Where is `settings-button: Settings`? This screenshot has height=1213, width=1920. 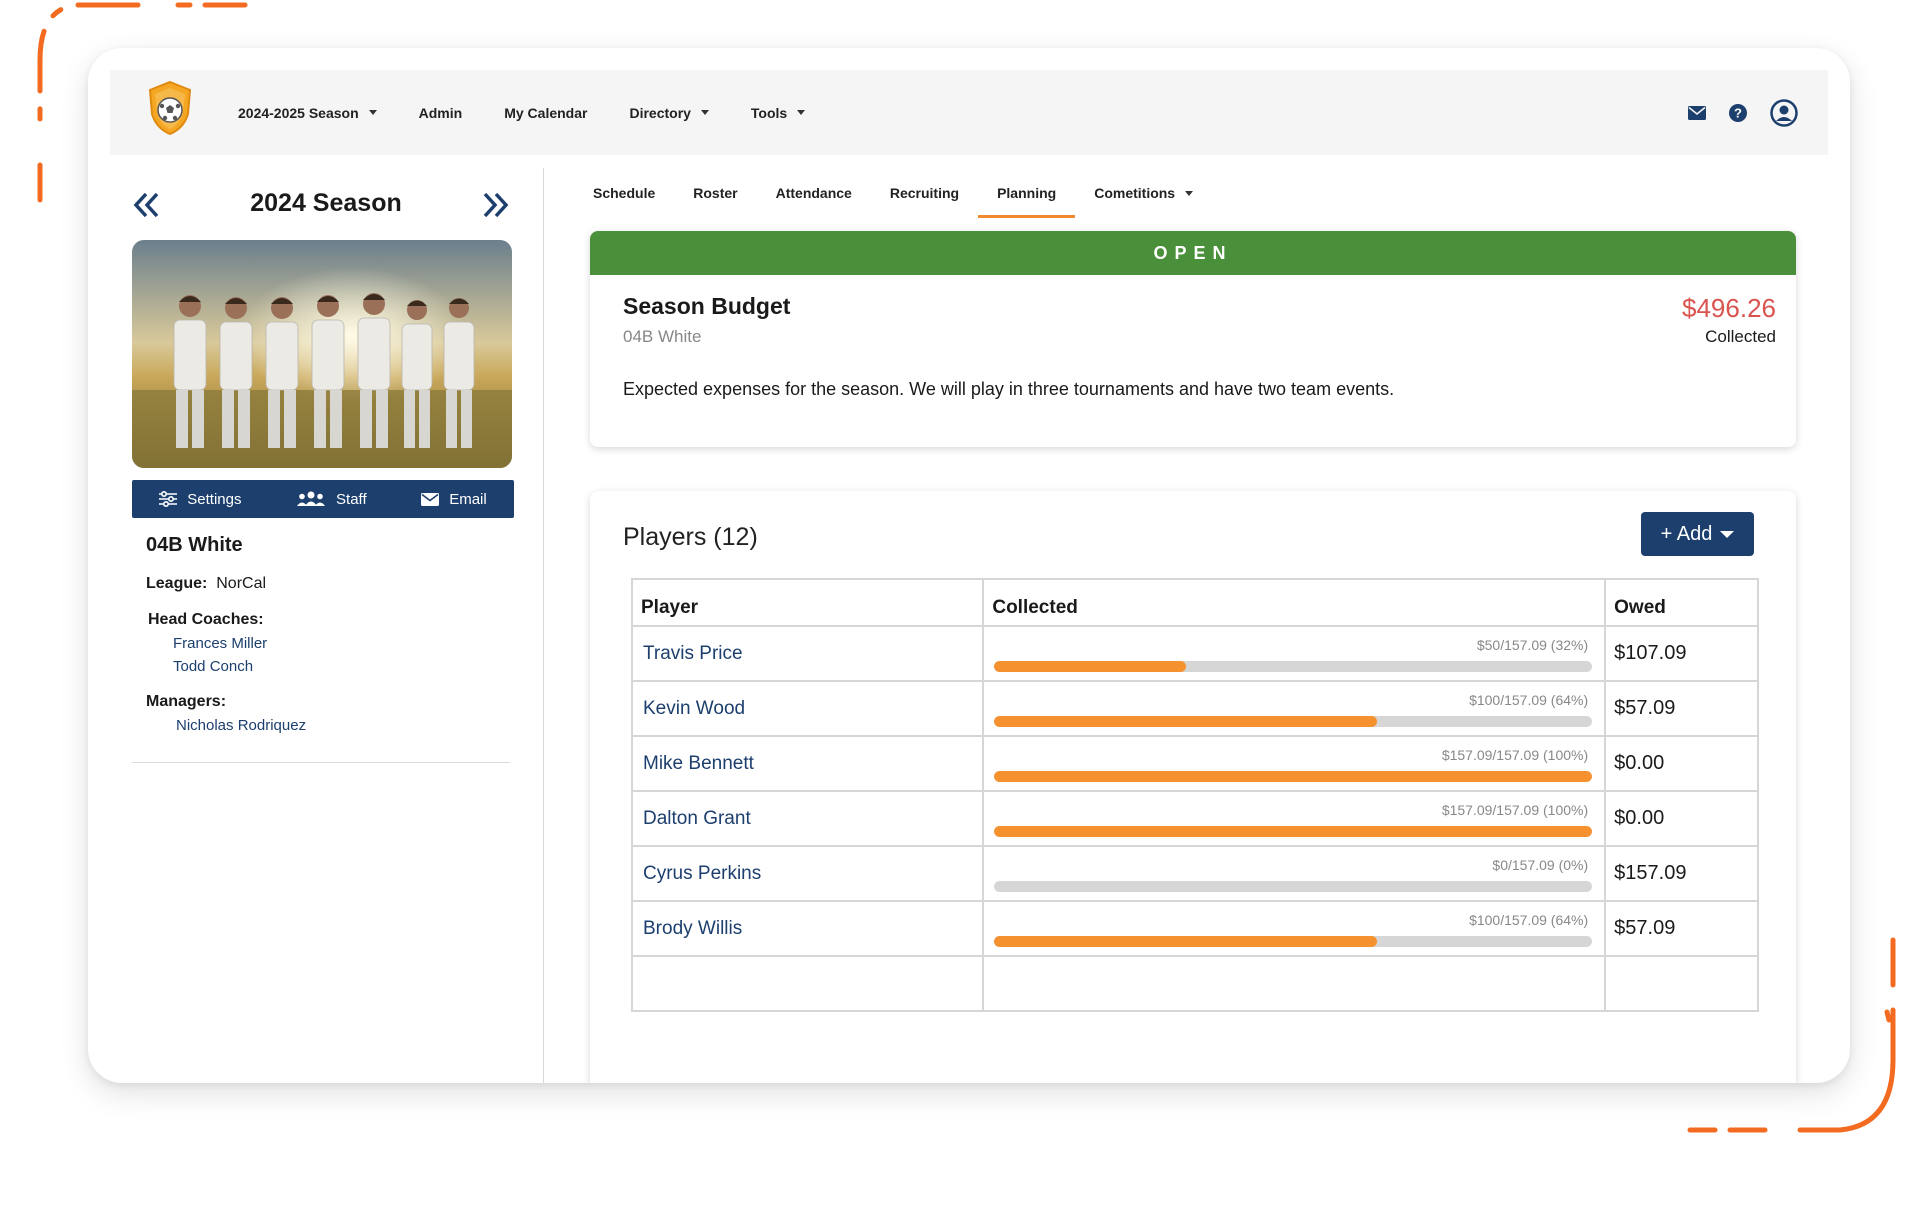 settings-button: Settings is located at coordinates (200, 499).